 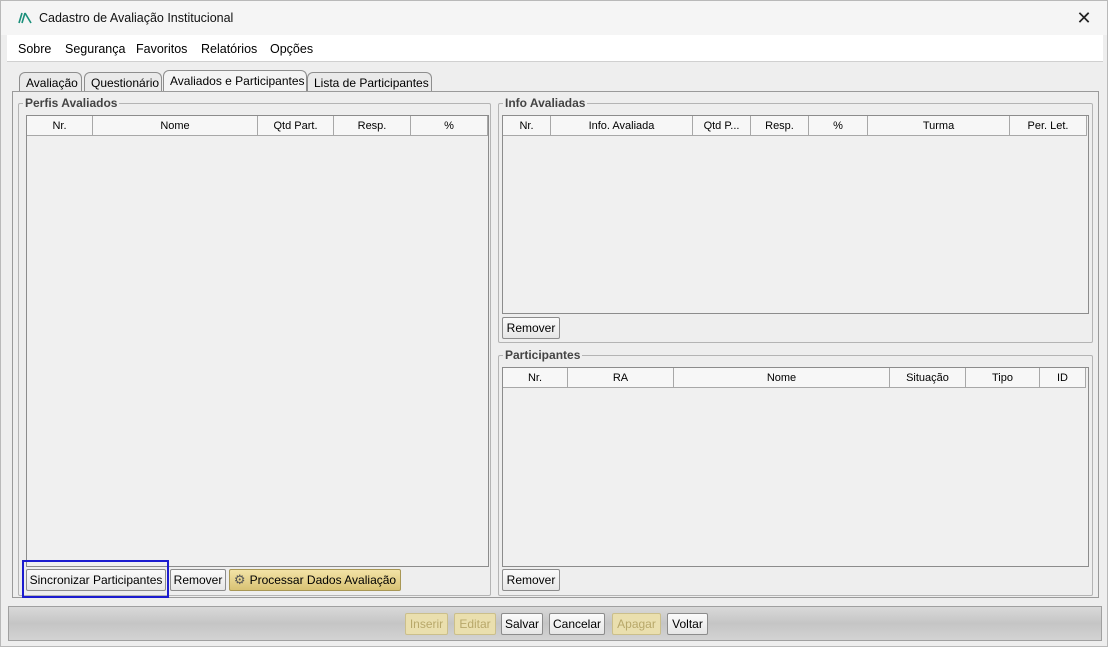 What do you see at coordinates (636, 624) in the screenshot?
I see `apagar-button: Apagar` at bounding box center [636, 624].